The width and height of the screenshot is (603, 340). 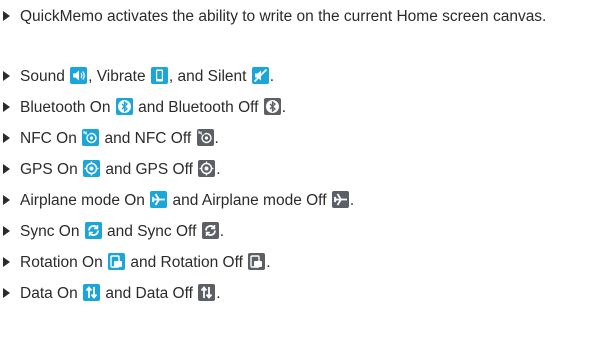 I want to click on item-text: Data On and Data Off ., so click(x=120, y=294).